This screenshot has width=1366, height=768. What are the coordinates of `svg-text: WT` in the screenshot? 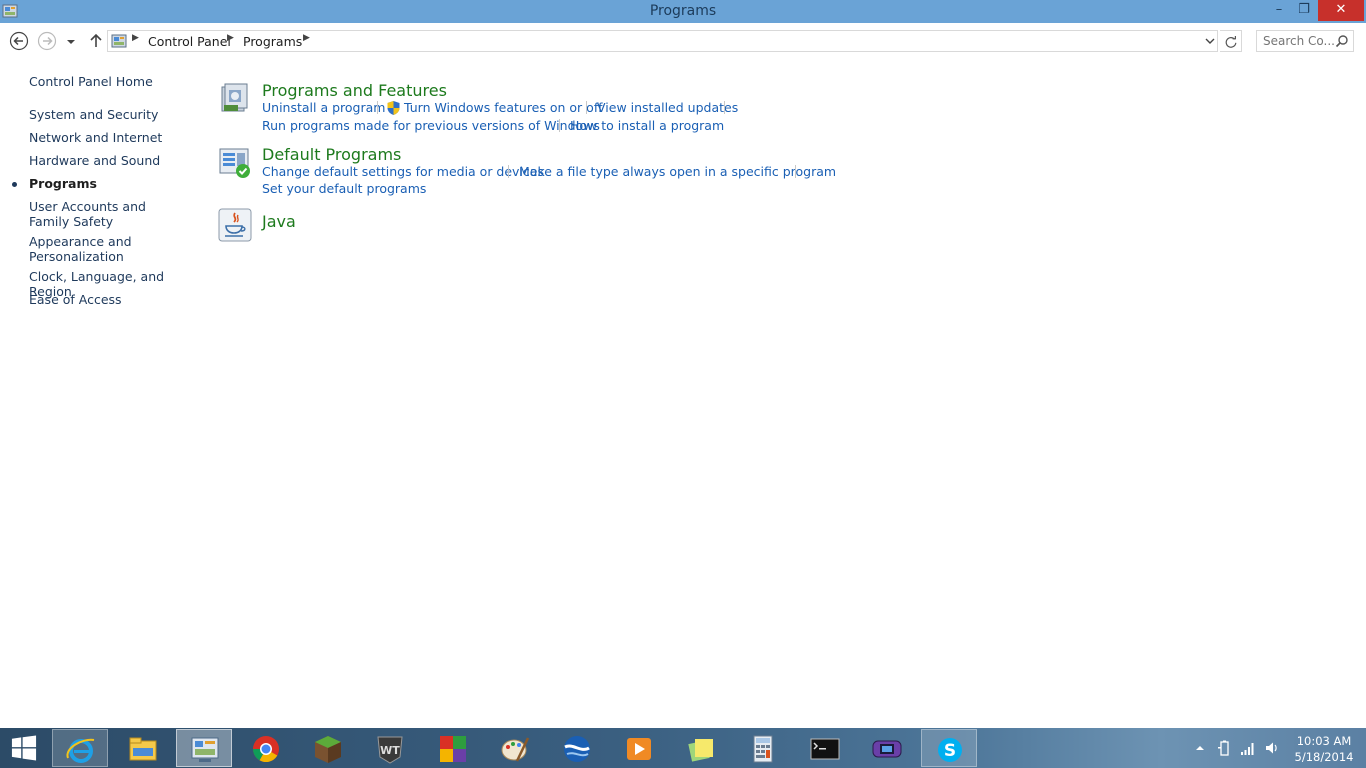 It's located at (390, 750).